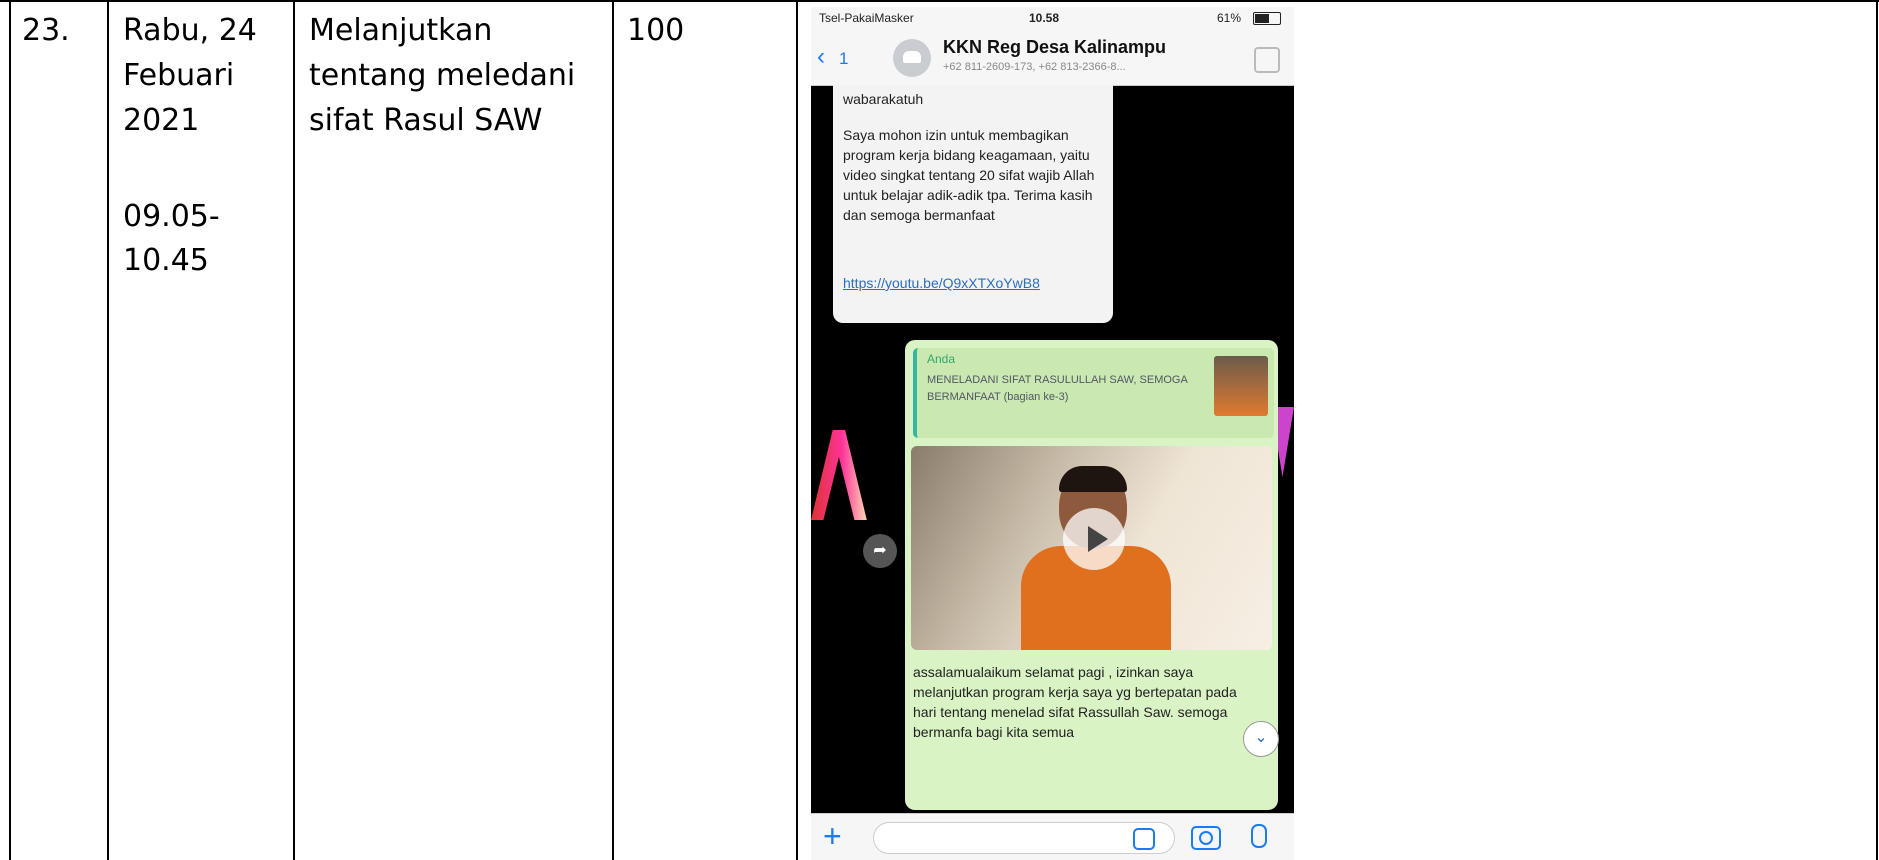  Describe the element at coordinates (10, 430) in the screenshot. I see `table-border-left` at that location.